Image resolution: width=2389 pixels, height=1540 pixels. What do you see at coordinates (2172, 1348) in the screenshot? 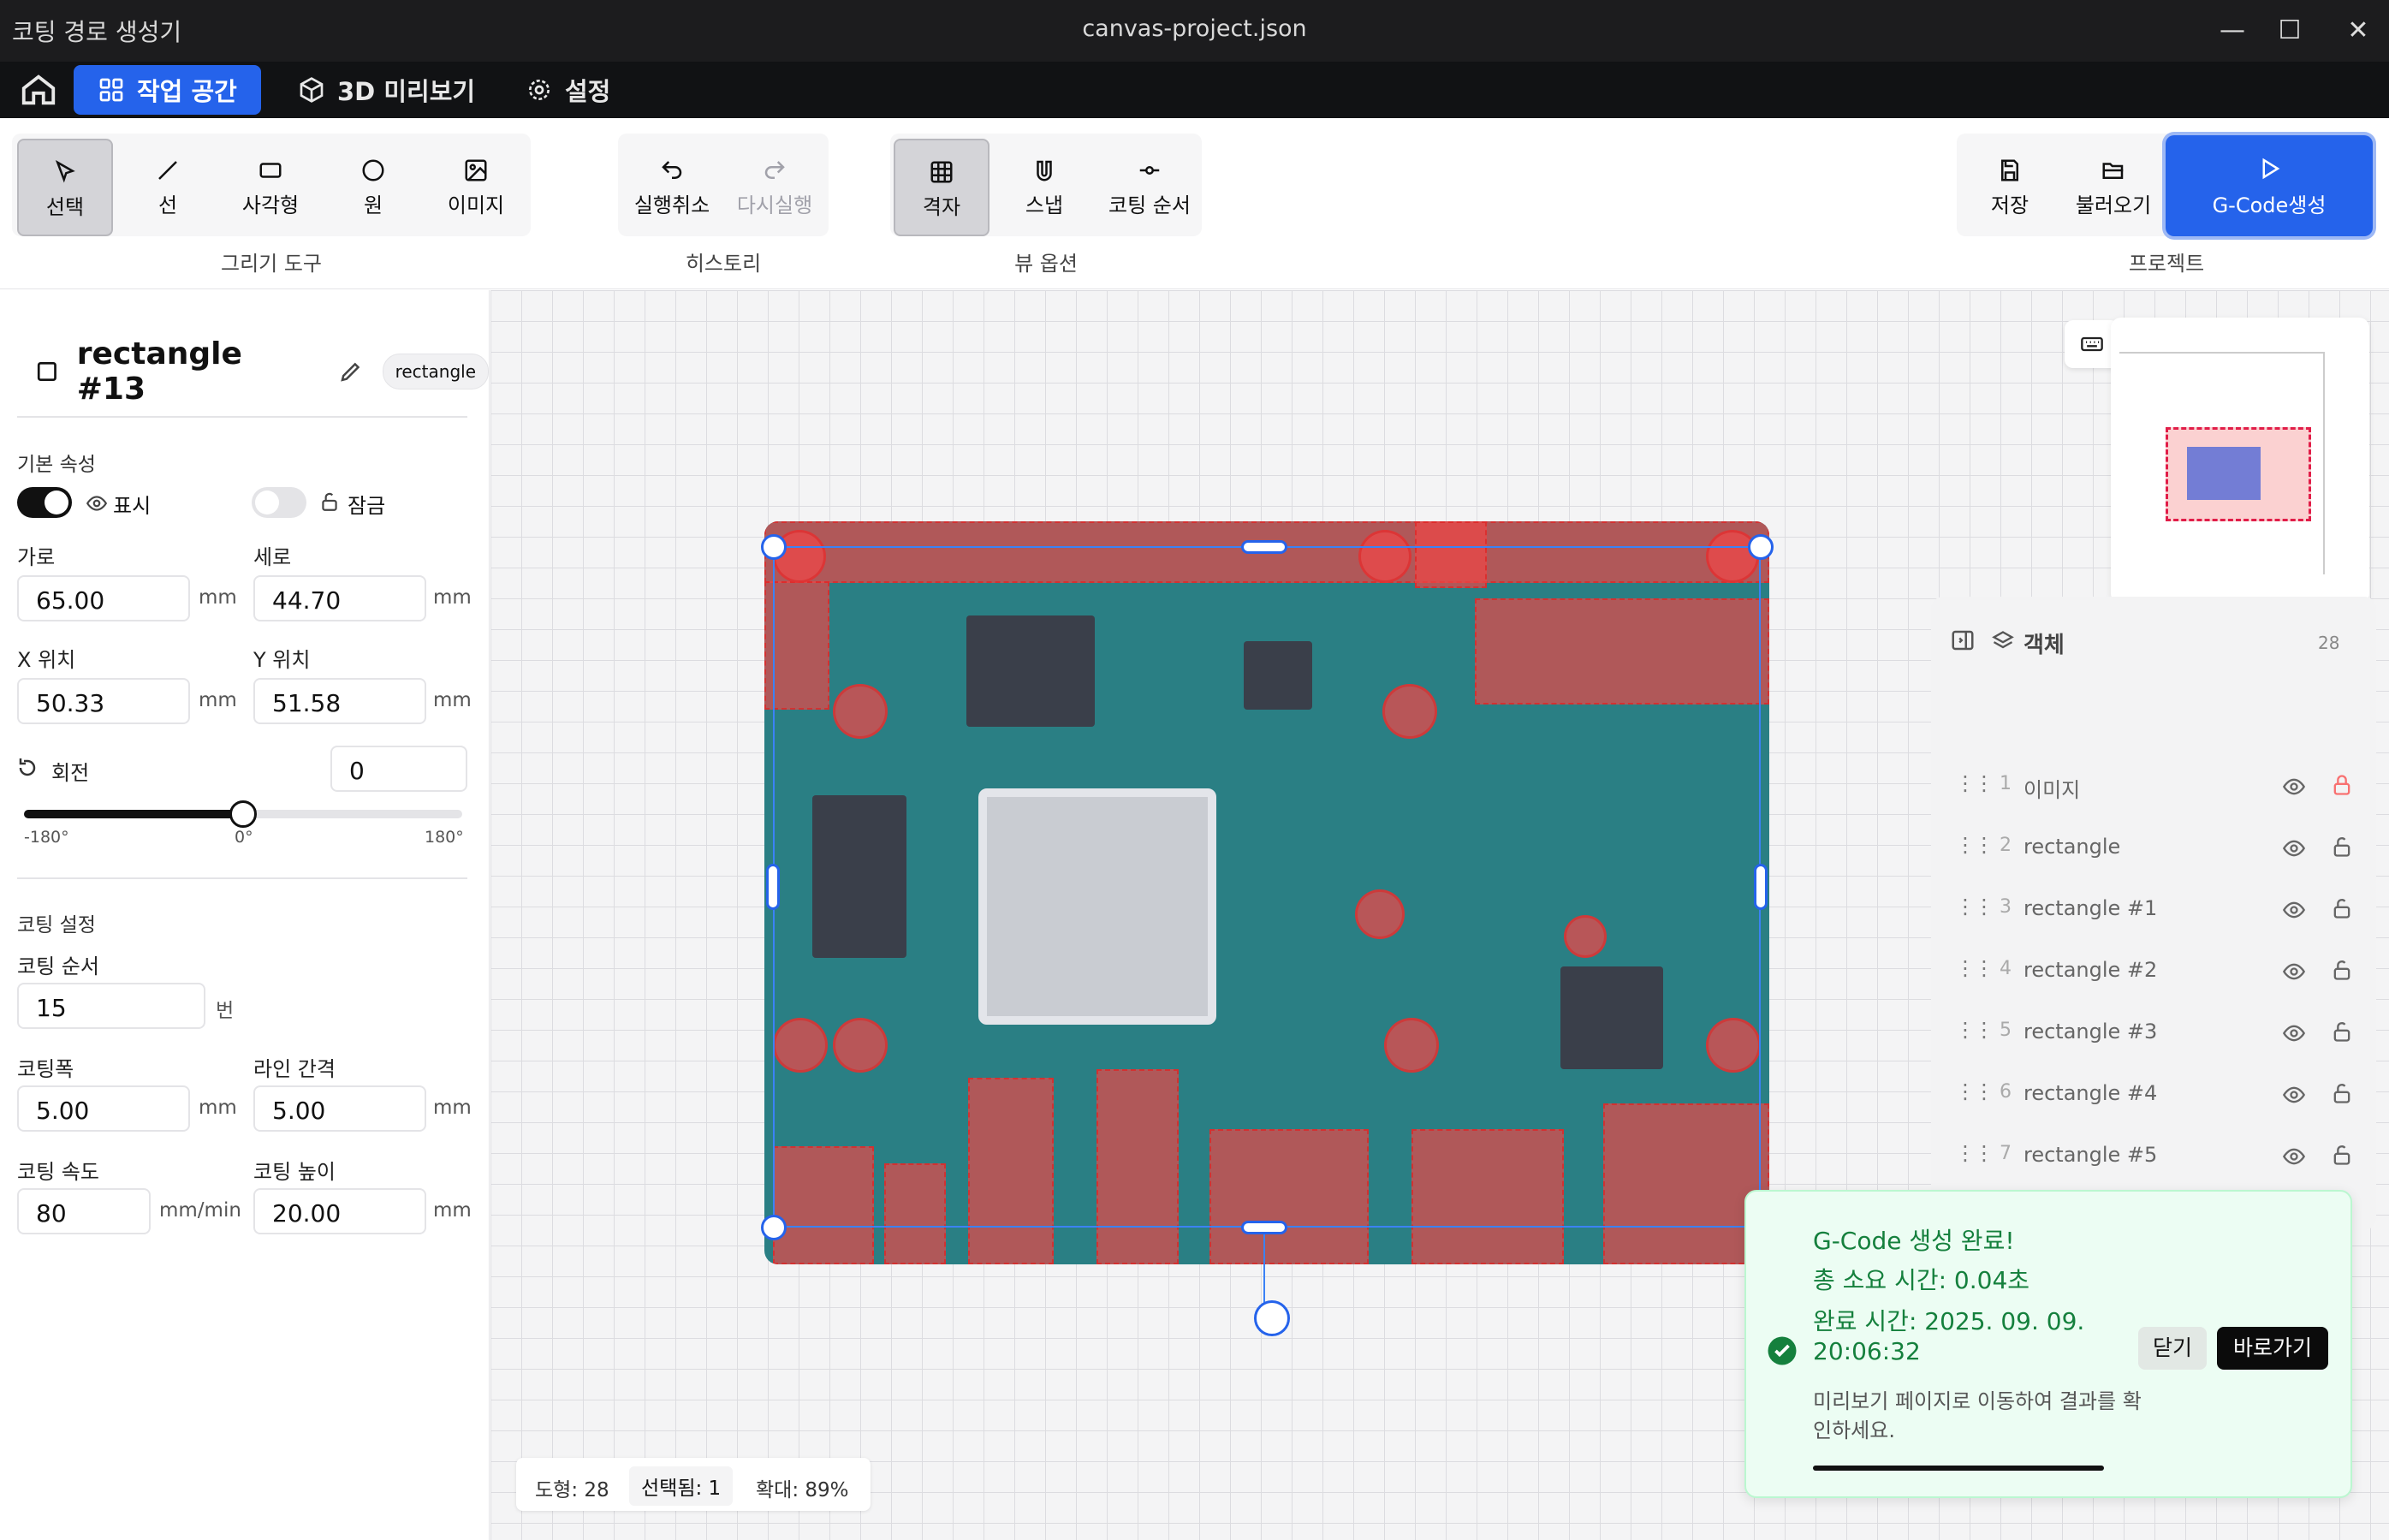
I see `toast-close-button: 닫기` at bounding box center [2172, 1348].